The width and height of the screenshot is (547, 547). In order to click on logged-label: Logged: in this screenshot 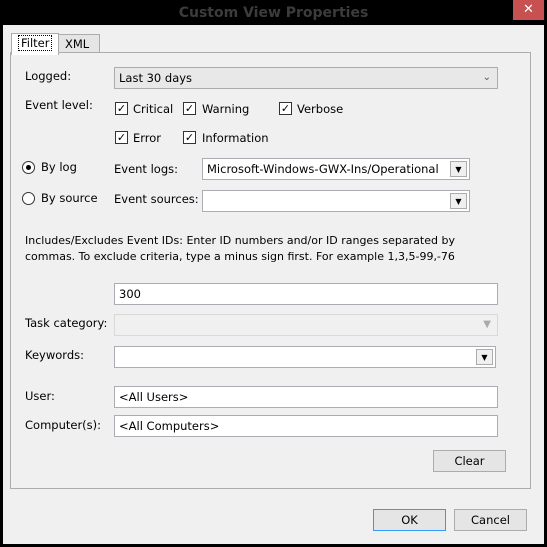, I will do `click(48, 76)`.